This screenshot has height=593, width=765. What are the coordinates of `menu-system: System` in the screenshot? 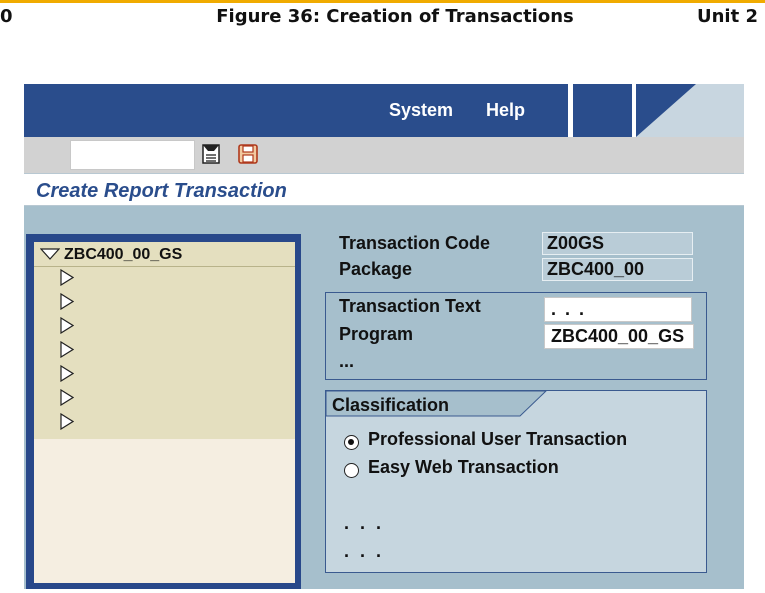 It's located at (421, 110).